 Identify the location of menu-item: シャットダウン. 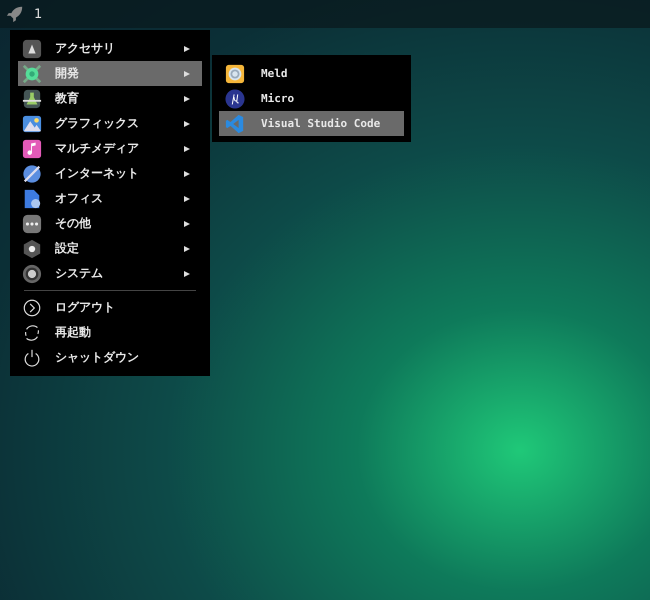
(110, 357).